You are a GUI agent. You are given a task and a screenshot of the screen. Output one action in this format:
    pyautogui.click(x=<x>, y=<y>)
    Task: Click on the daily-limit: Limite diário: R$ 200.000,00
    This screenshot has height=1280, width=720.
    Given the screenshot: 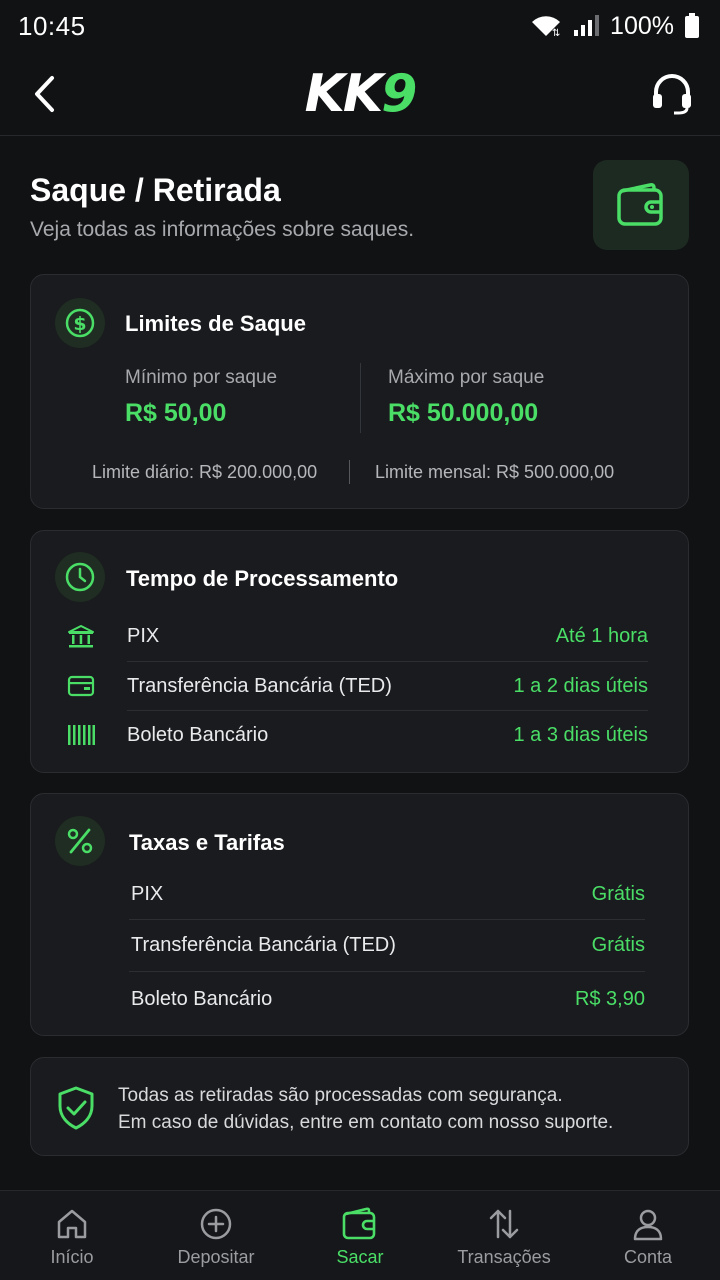 What is the action you would take?
    pyautogui.click(x=205, y=472)
    